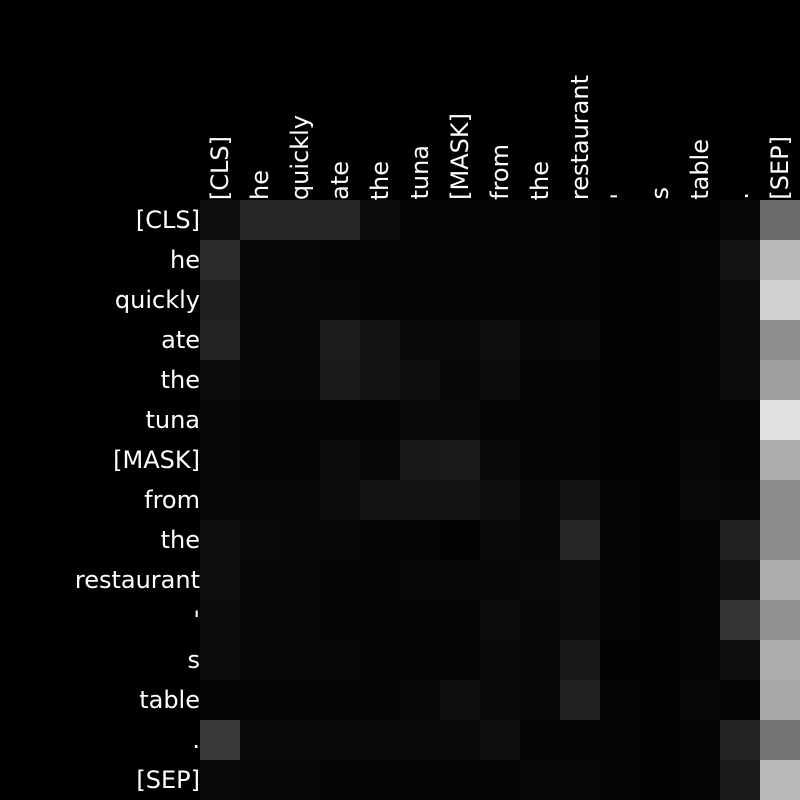 The width and height of the screenshot is (800, 800). Describe the element at coordinates (185, 260) in the screenshot. I see `y-tick-label: he` at that location.